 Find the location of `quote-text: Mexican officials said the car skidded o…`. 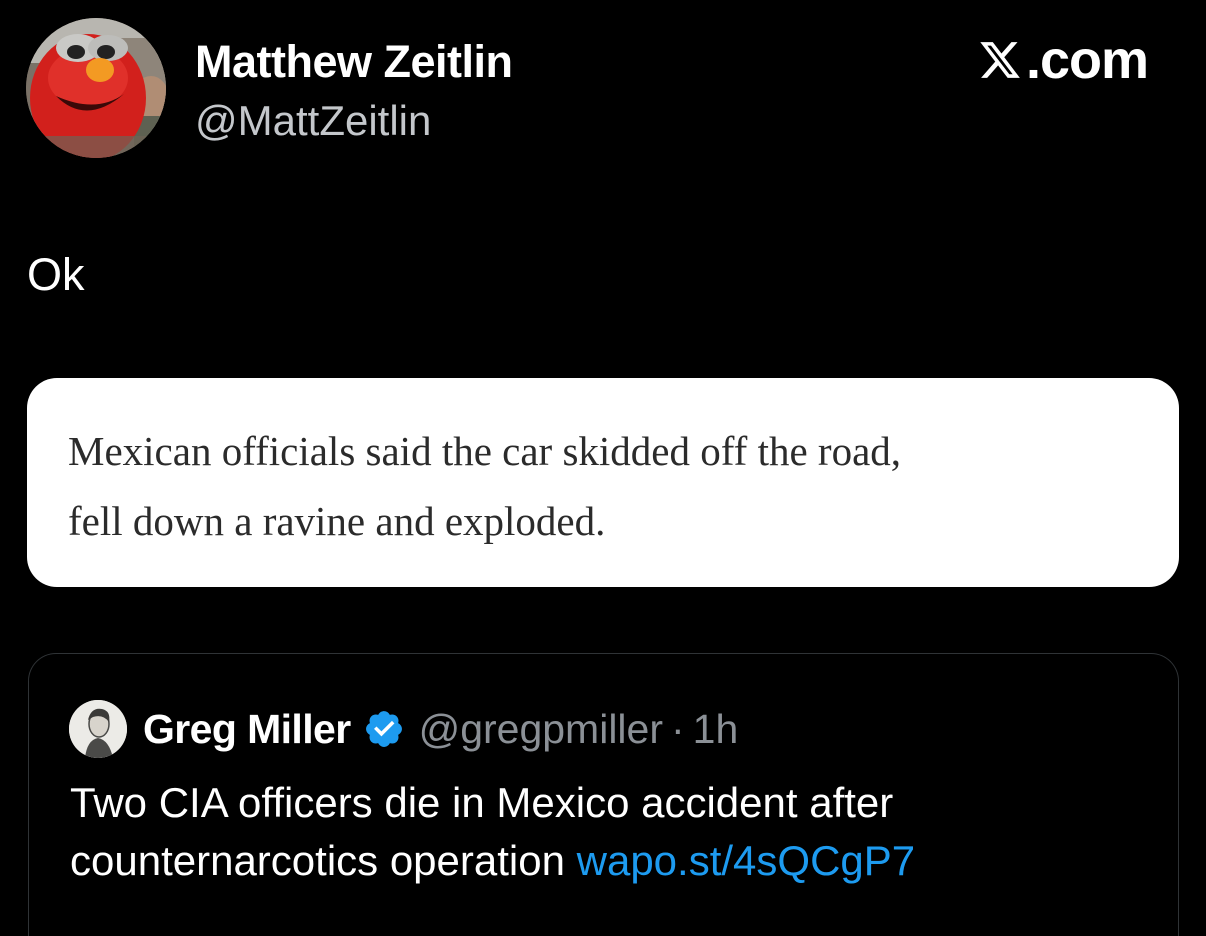

quote-text: Mexican officials said the car skidded o… is located at coordinates (603, 486).